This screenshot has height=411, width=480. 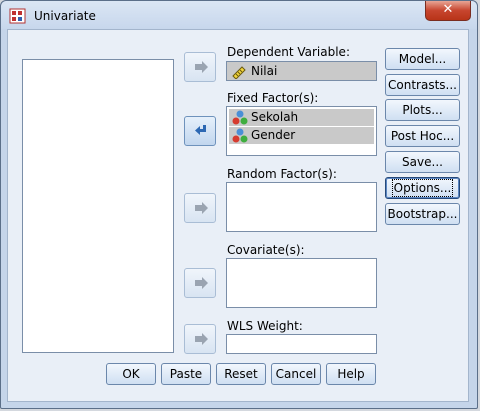 I want to click on move-to-dependent-button, so click(x=200, y=67).